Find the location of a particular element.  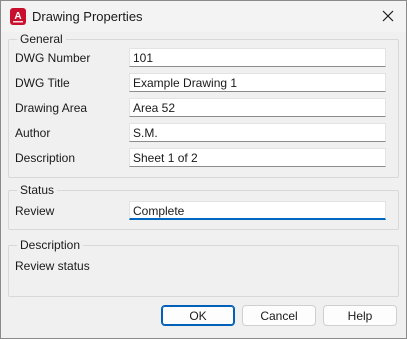

author-field: S.M. is located at coordinates (257, 132).